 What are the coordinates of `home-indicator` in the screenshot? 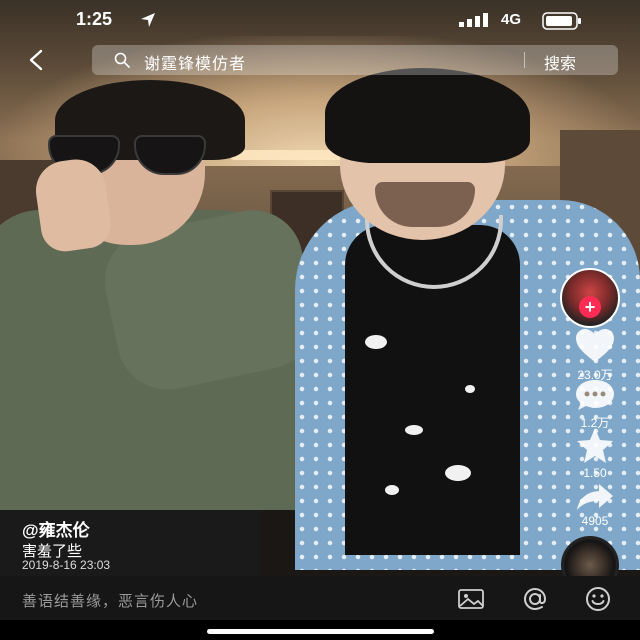 It's located at (320, 631).